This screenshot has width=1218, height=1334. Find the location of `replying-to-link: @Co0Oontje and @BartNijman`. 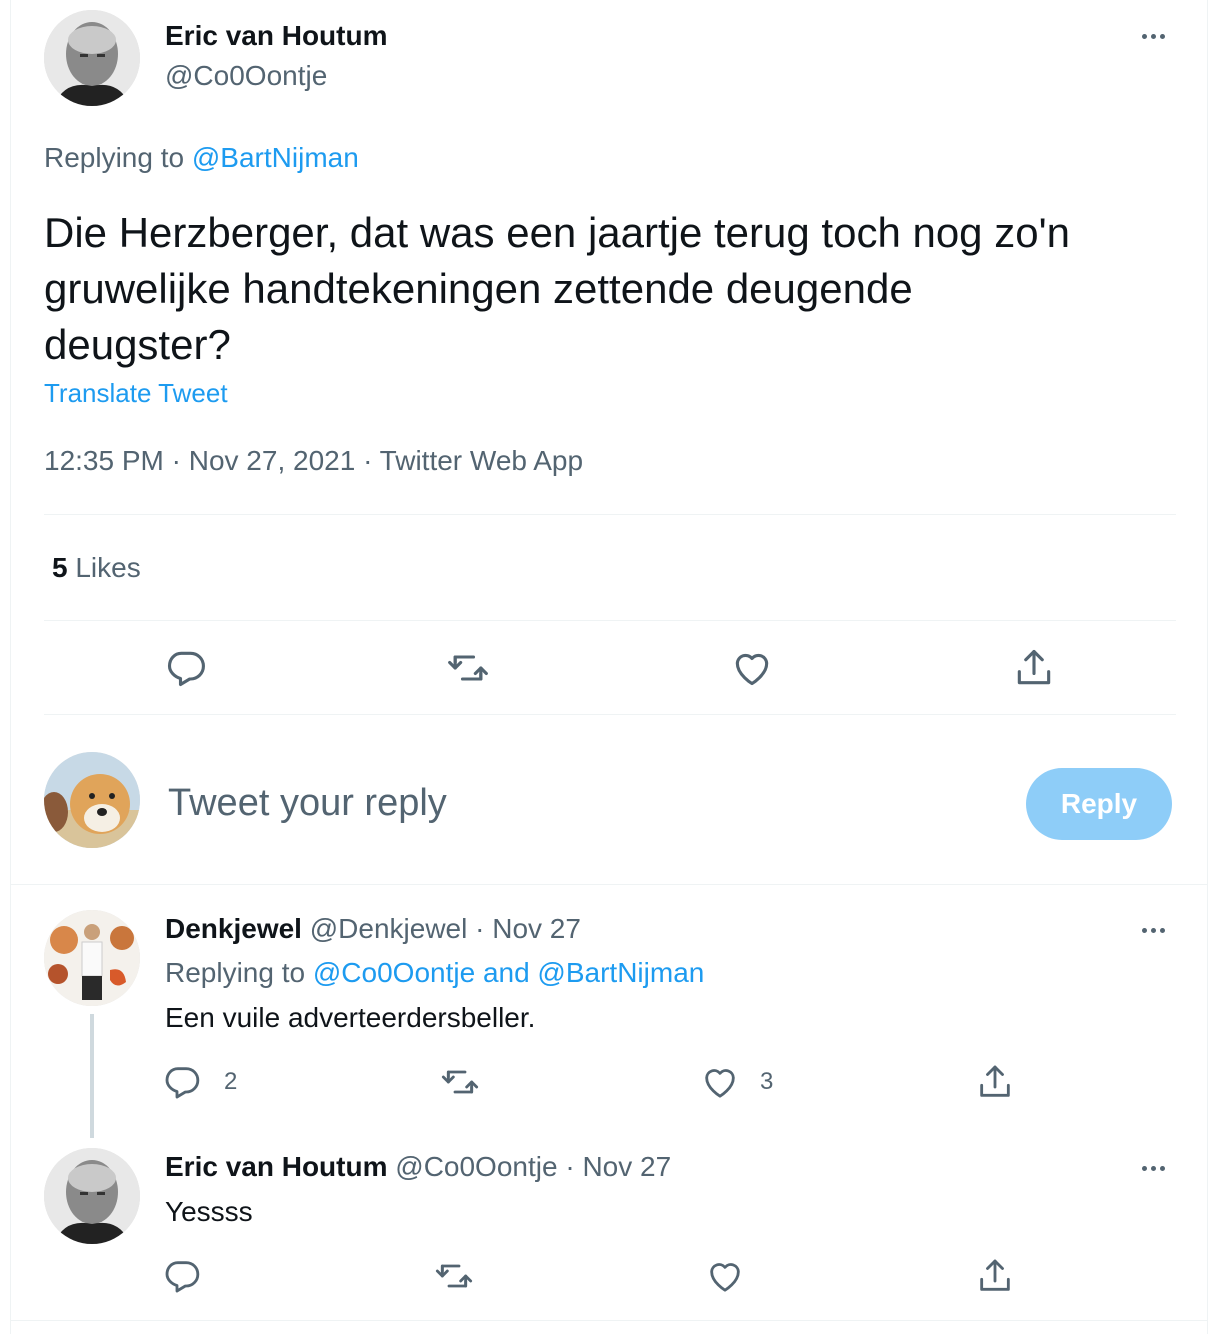

replying-to-link: @Co0Oontje and @BartNijman is located at coordinates (508, 972).